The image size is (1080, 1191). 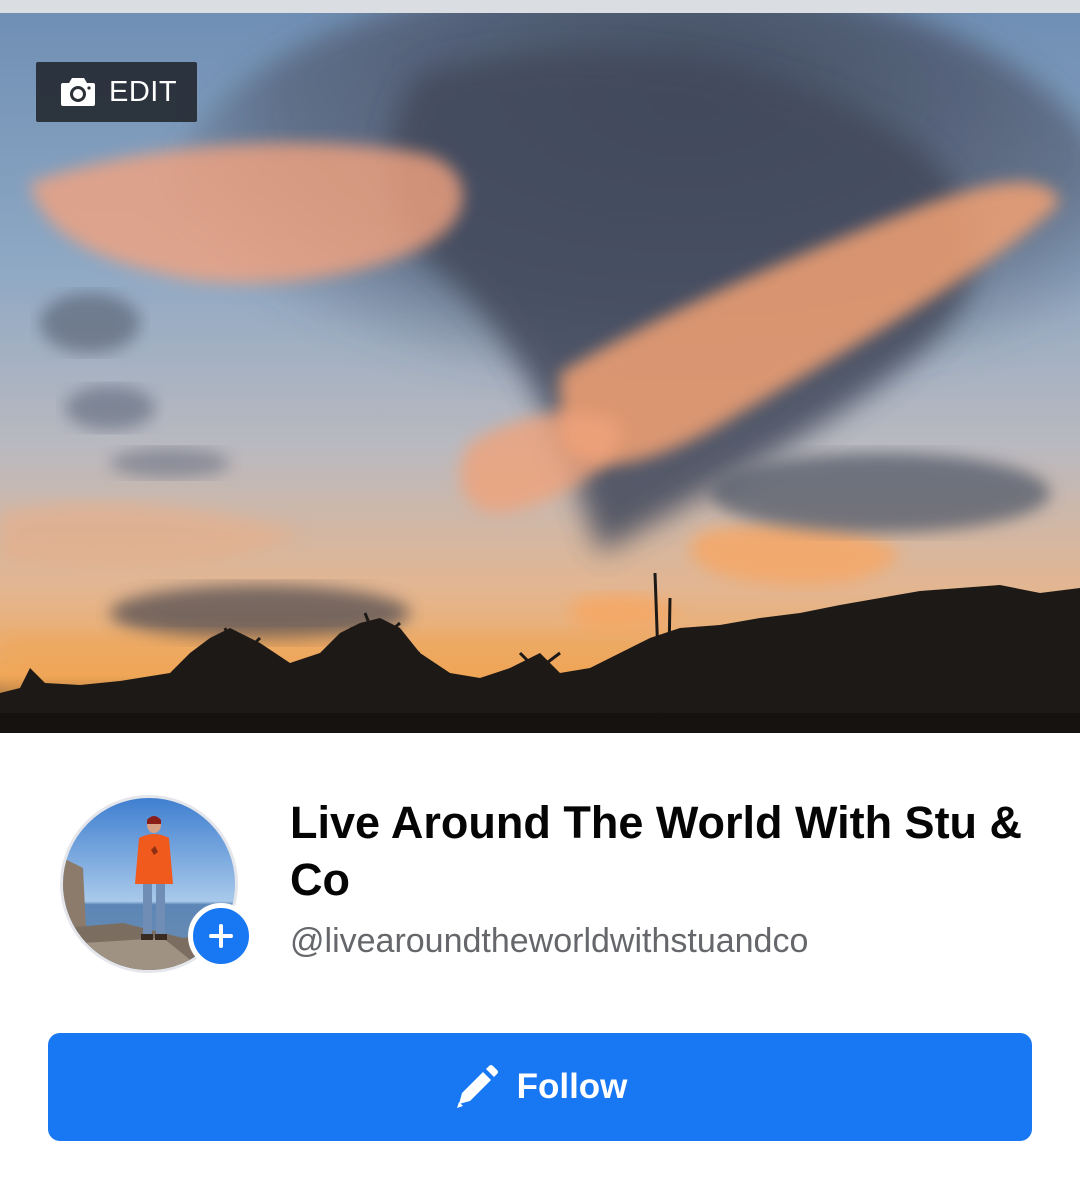 What do you see at coordinates (157, 884) in the screenshot?
I see `profile-picture-container` at bounding box center [157, 884].